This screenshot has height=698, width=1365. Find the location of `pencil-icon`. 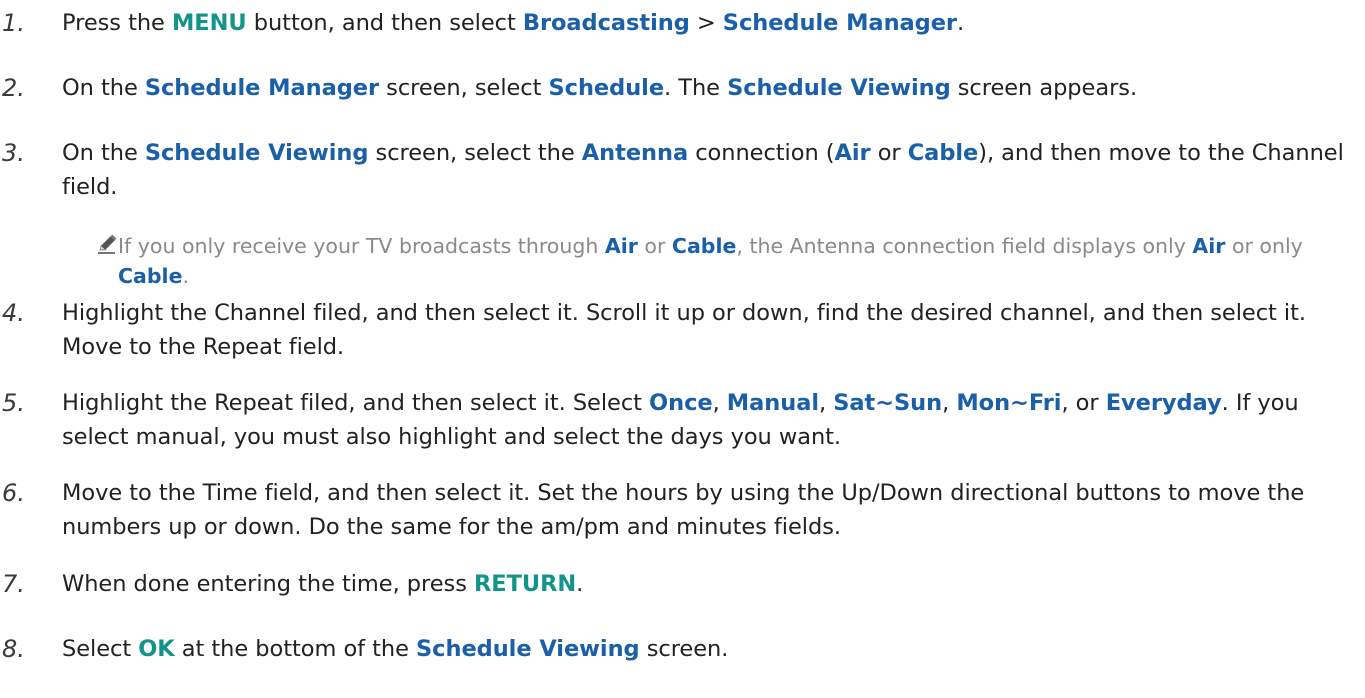

pencil-icon is located at coordinates (107, 244).